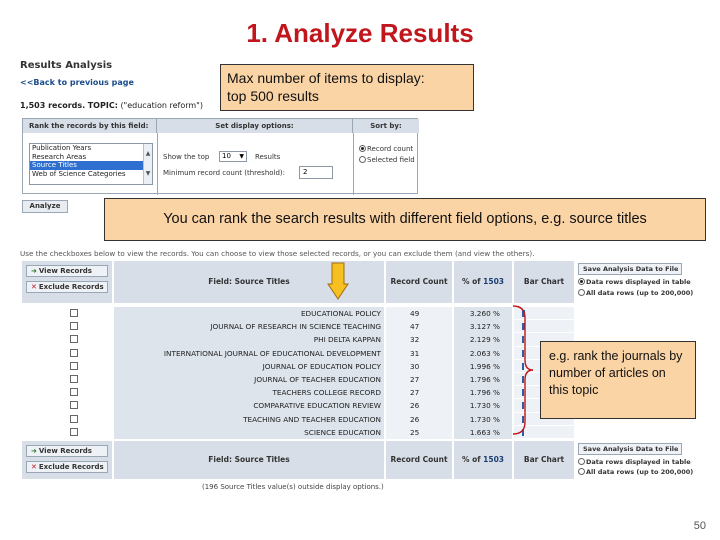 This screenshot has width=720, height=540. Describe the element at coordinates (233, 156) in the screenshot. I see `show-top-select: 10 ▼` at that location.